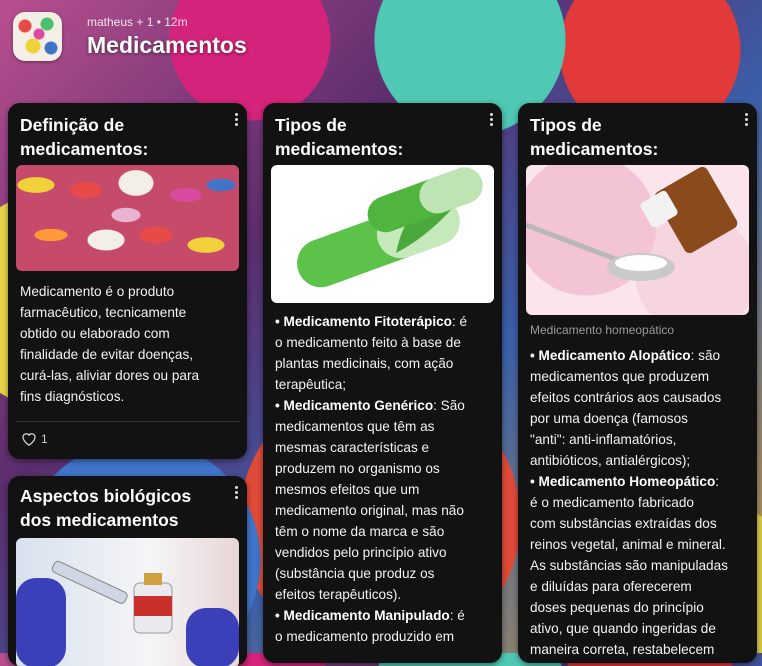  What do you see at coordinates (364, 363) in the screenshot?
I see `item-text: plantas medicinais, com ação` at bounding box center [364, 363].